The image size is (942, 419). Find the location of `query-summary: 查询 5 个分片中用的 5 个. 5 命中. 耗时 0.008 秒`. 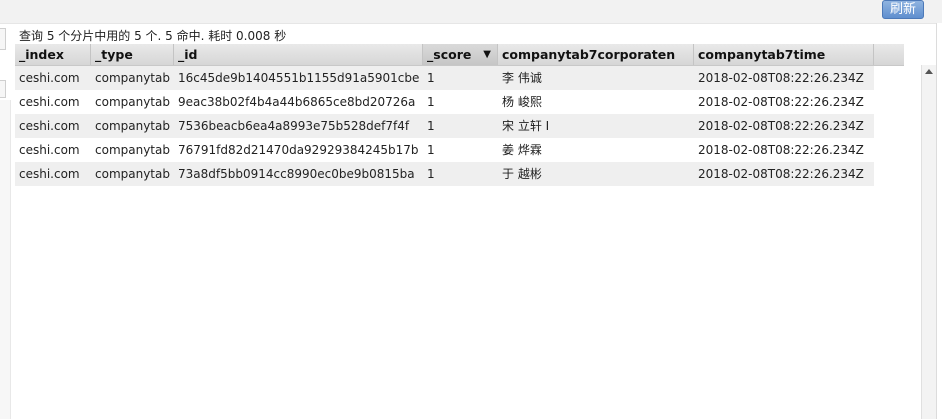

query-summary: 查询 5 个分片中用的 5 个. 5 命中. 耗时 0.008 秒 is located at coordinates (153, 36).